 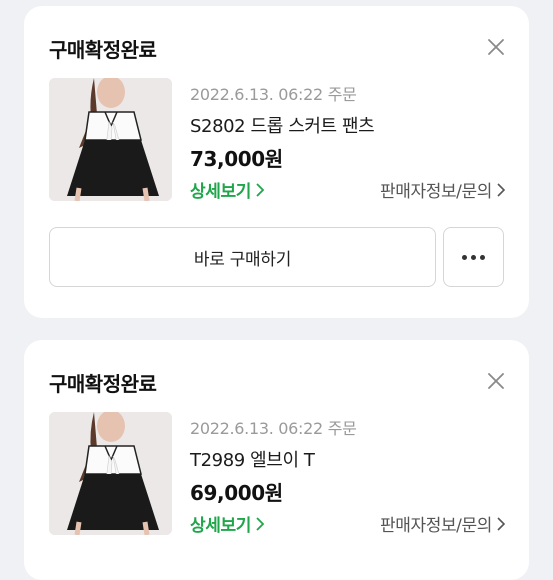 I want to click on more-dots-icon, so click(x=473, y=257).